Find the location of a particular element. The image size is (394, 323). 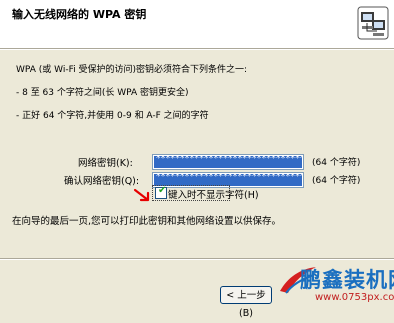

confirm-key-length-hint: (64 个字符) is located at coordinates (336, 181).